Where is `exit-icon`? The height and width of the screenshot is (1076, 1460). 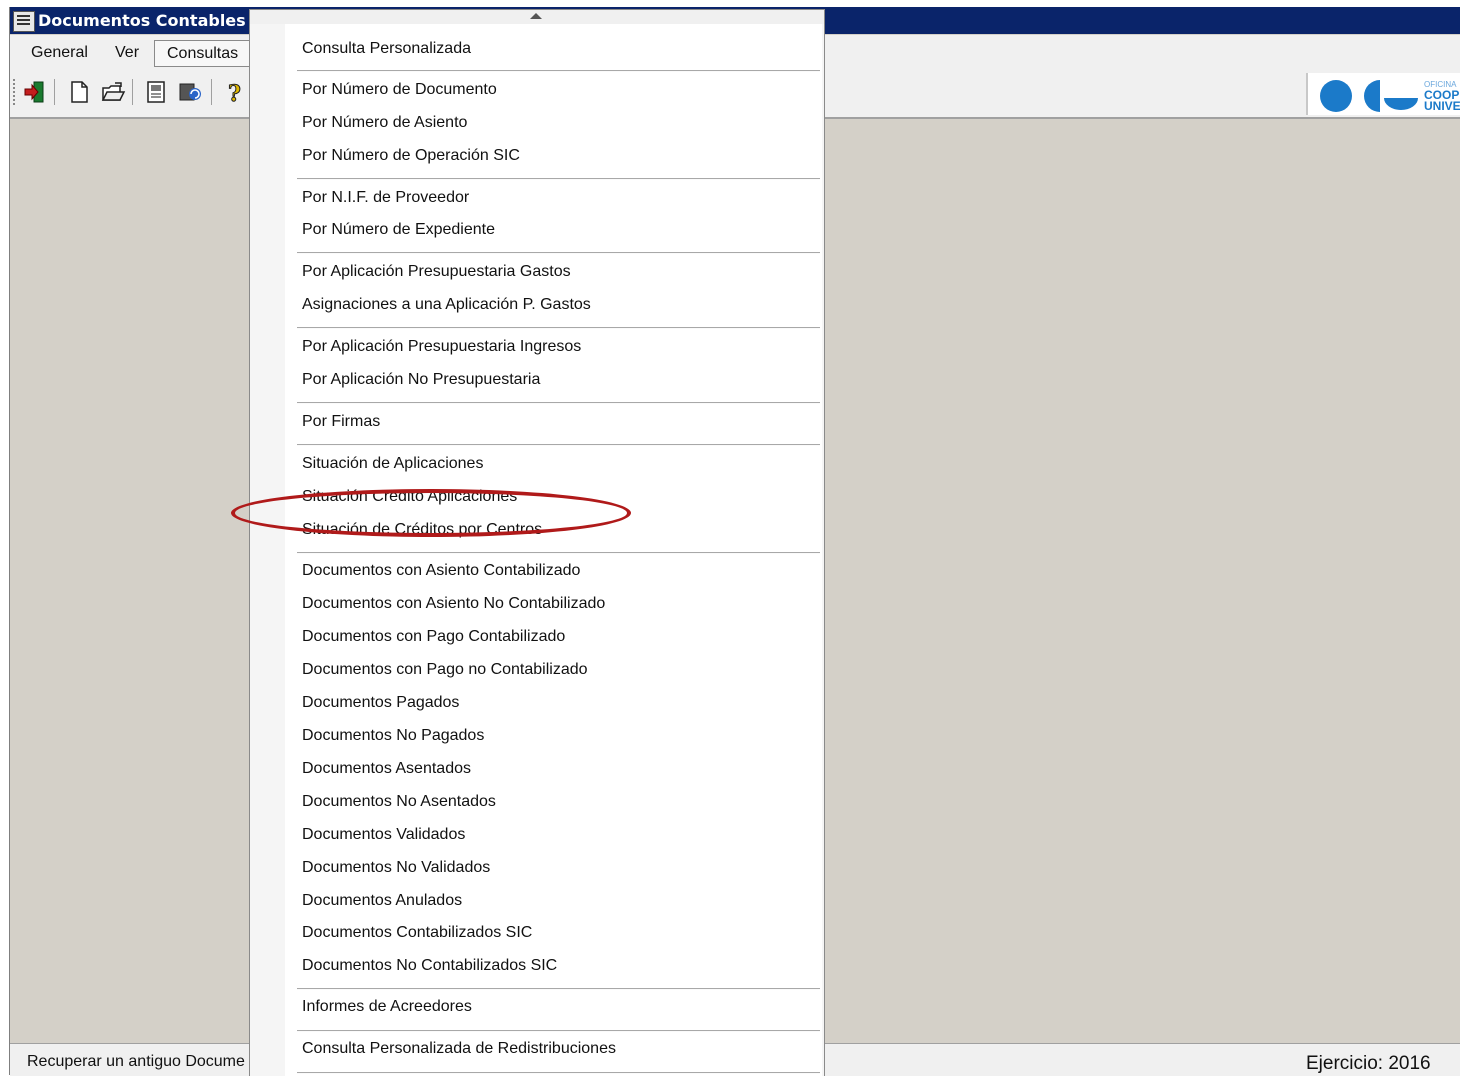
exit-icon is located at coordinates (35, 92).